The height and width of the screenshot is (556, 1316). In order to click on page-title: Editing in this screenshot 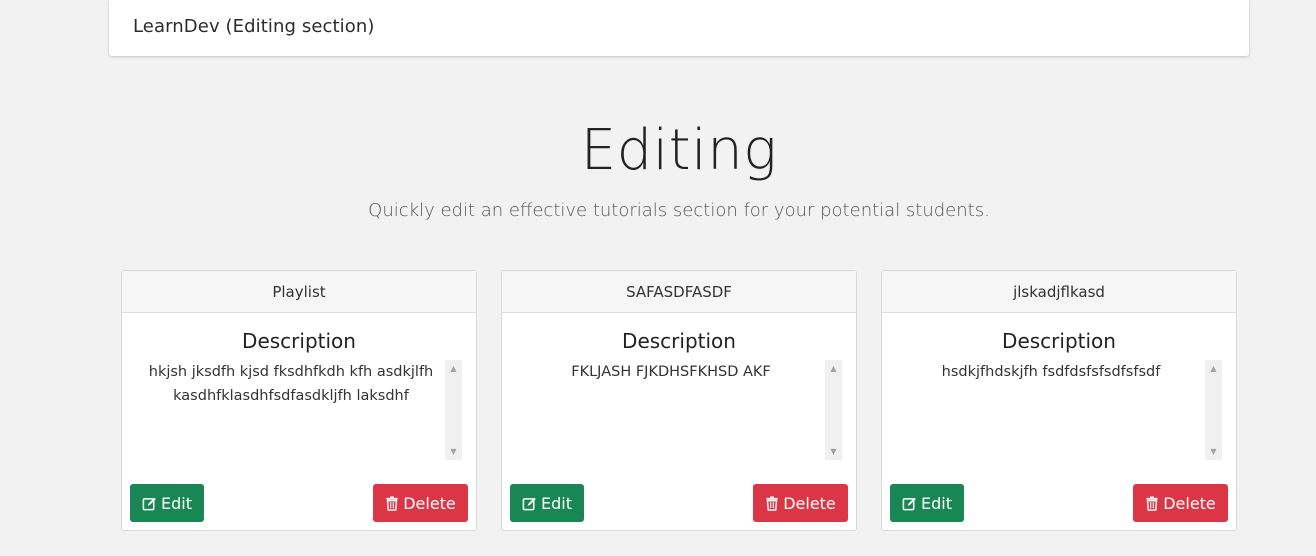, I will do `click(679, 150)`.